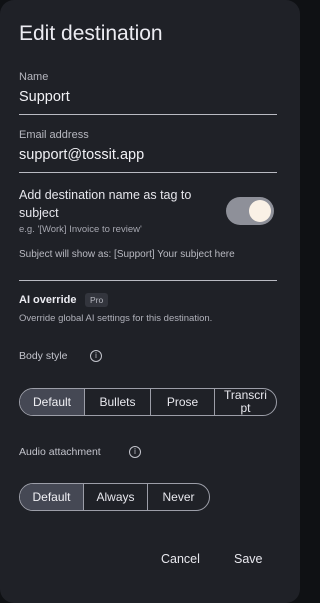  What do you see at coordinates (148, 114) in the screenshot?
I see `name-field-underline` at bounding box center [148, 114].